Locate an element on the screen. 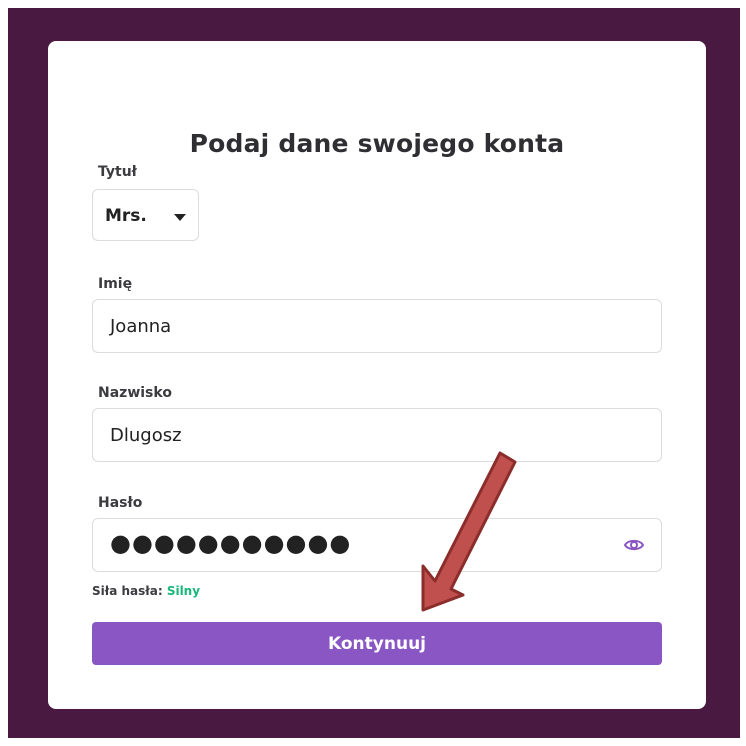 The width and height of the screenshot is (746, 746). password-strength: Siła hasła: Silny is located at coordinates (146, 591).